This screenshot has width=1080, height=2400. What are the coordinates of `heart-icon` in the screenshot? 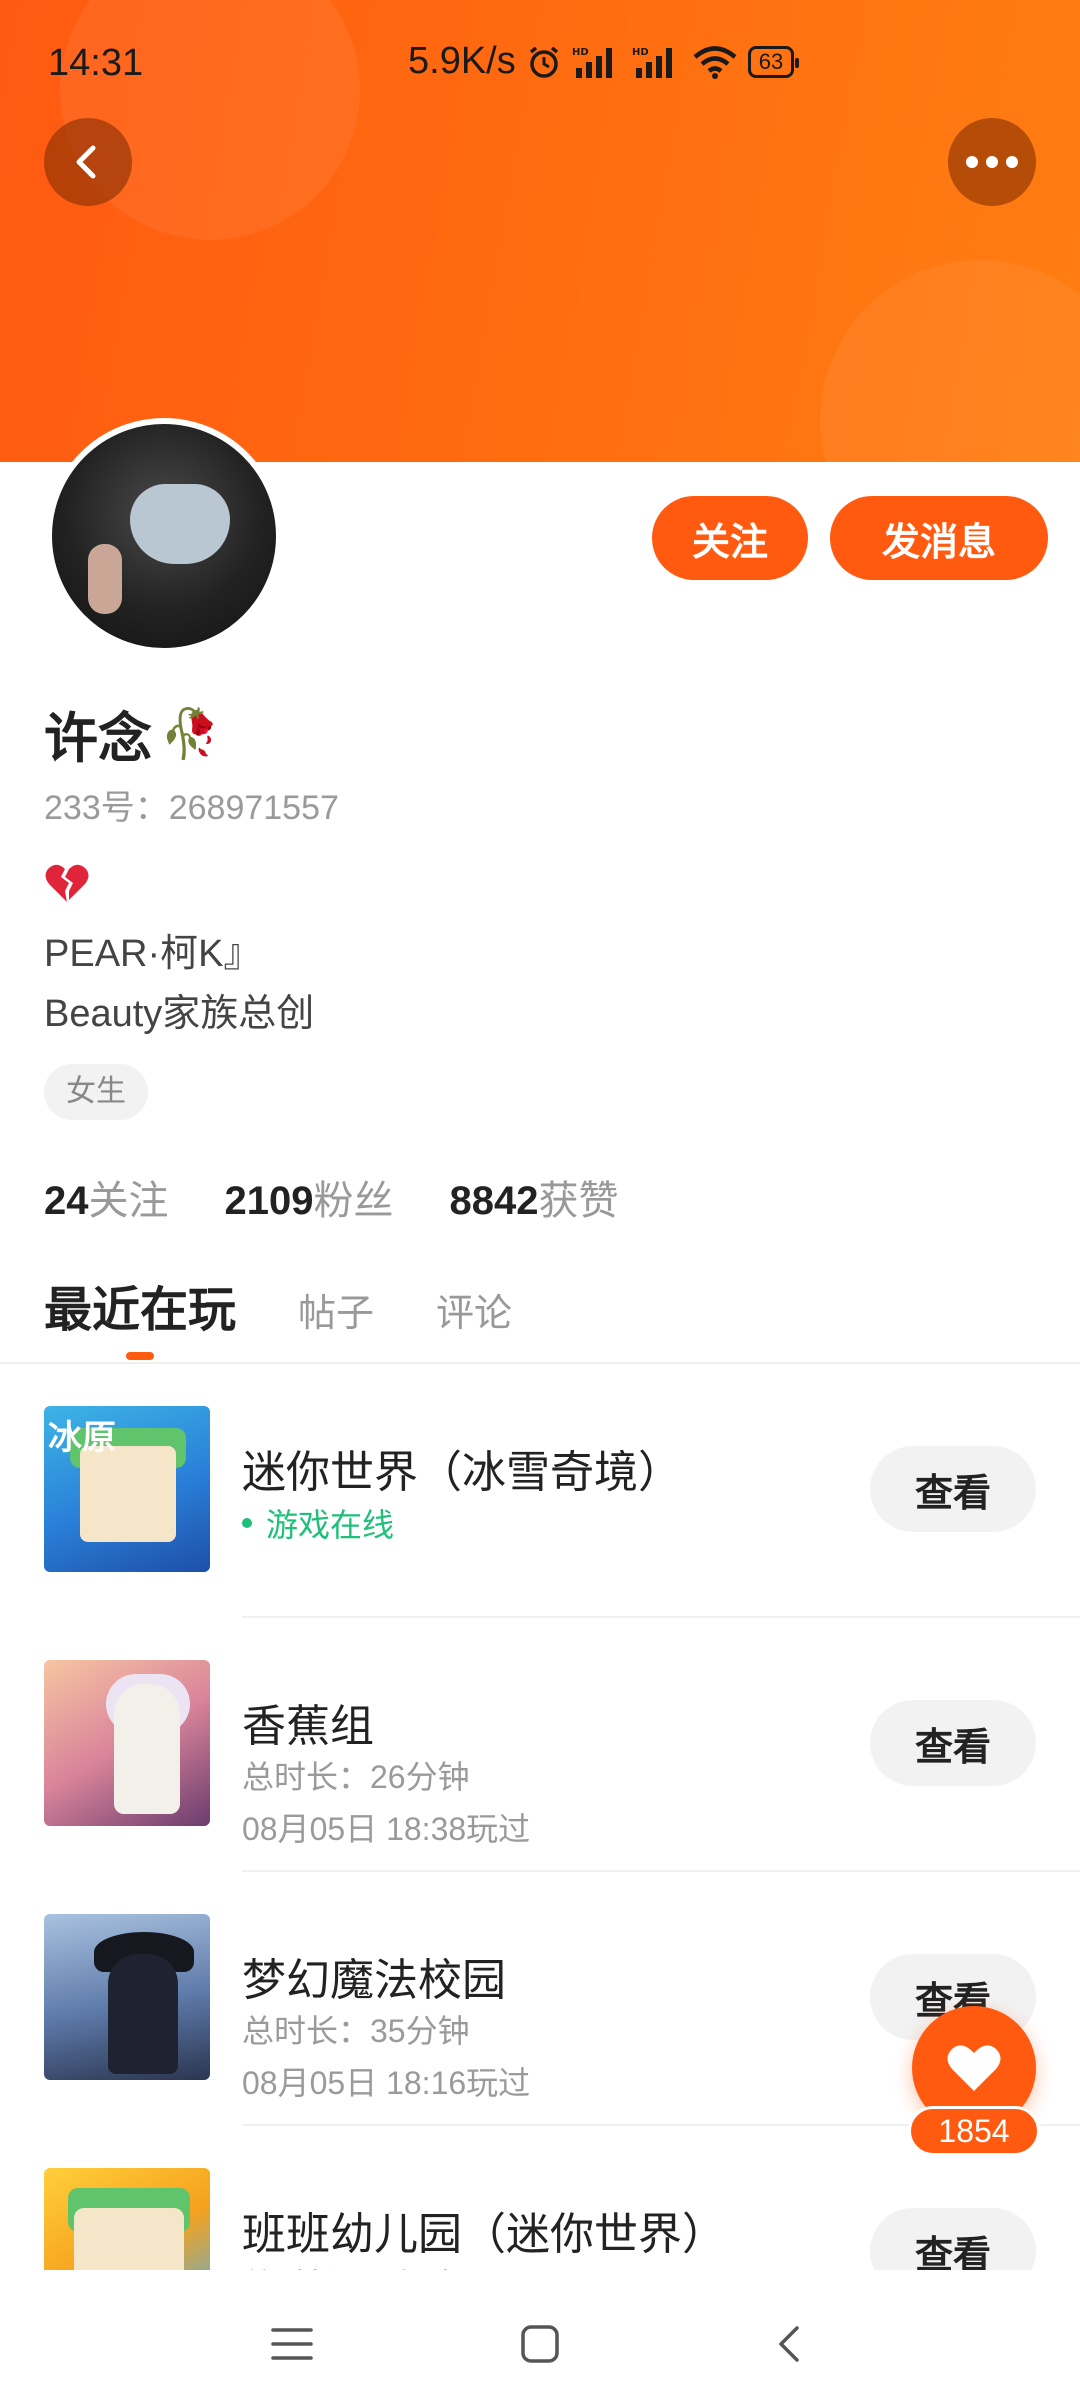 It's located at (974, 2068).